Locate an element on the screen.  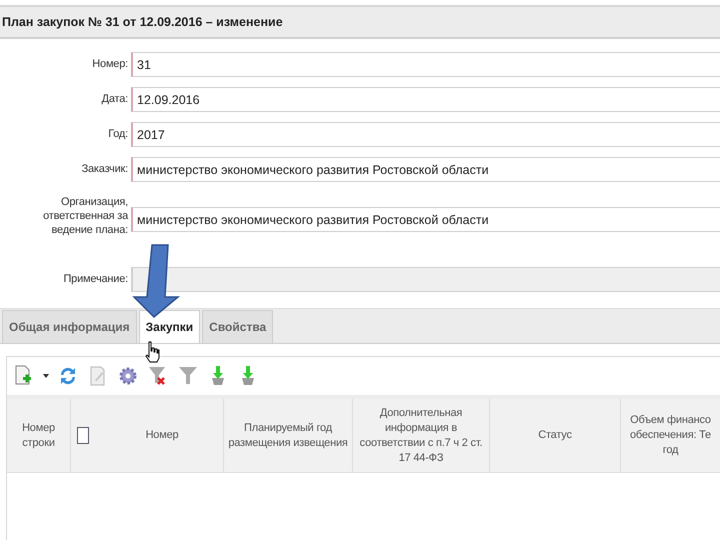
caret-icon is located at coordinates (46, 376).